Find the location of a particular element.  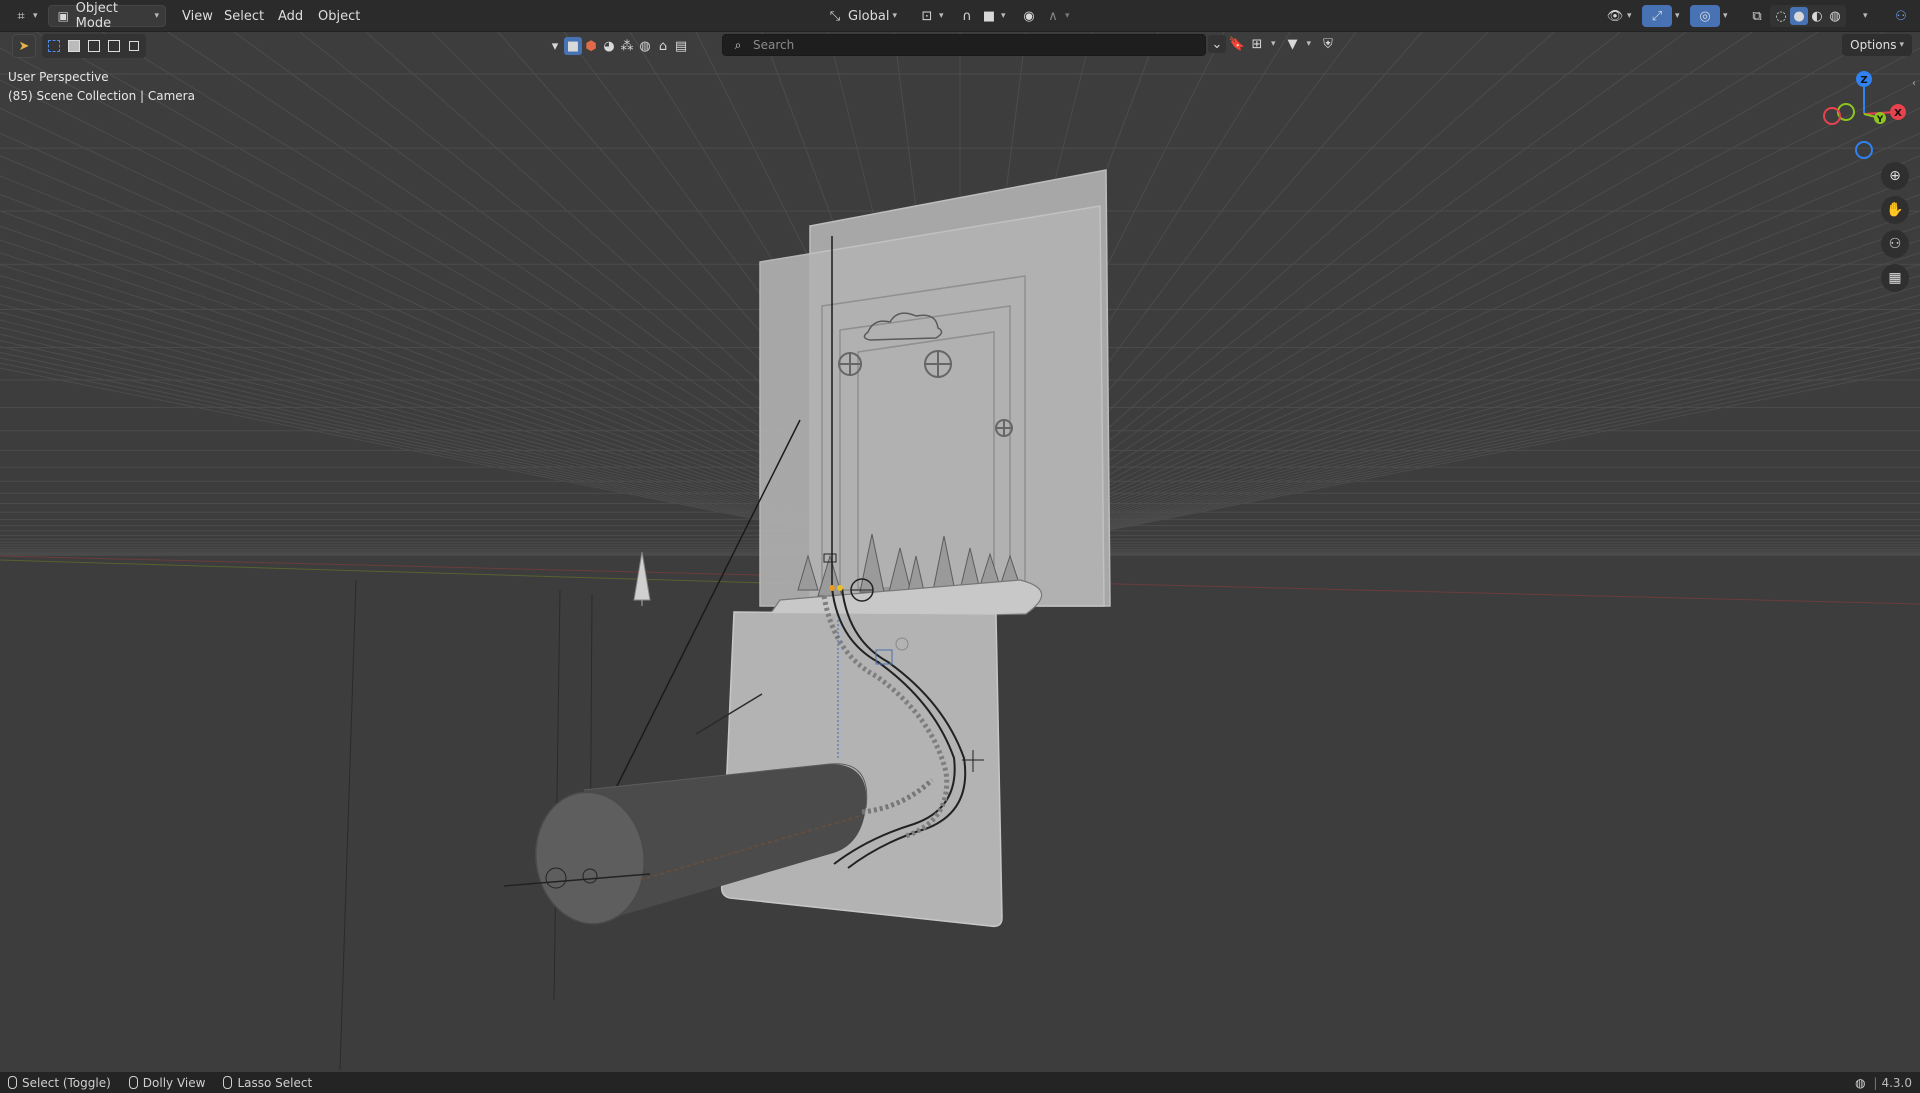

pan-button: ✋ is located at coordinates (1895, 210).